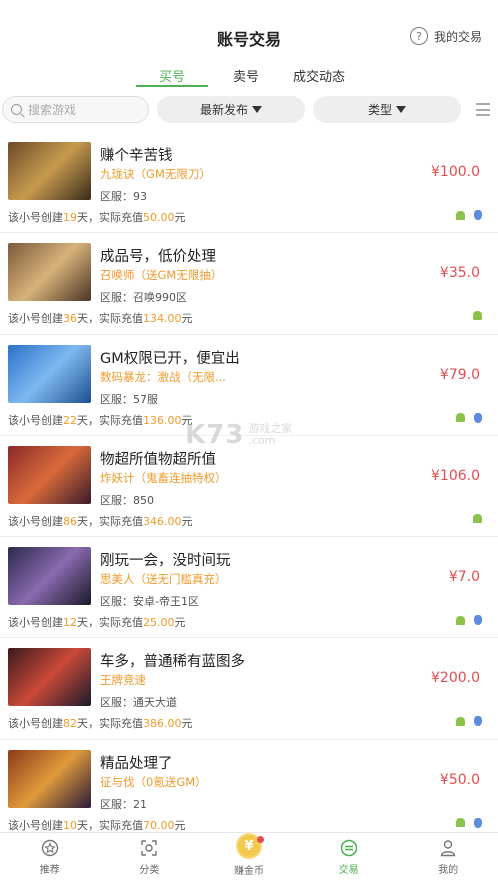 Image resolution: width=498 pixels, height=882 pixels. I want to click on sort-label: 最新发布, so click(223, 110).